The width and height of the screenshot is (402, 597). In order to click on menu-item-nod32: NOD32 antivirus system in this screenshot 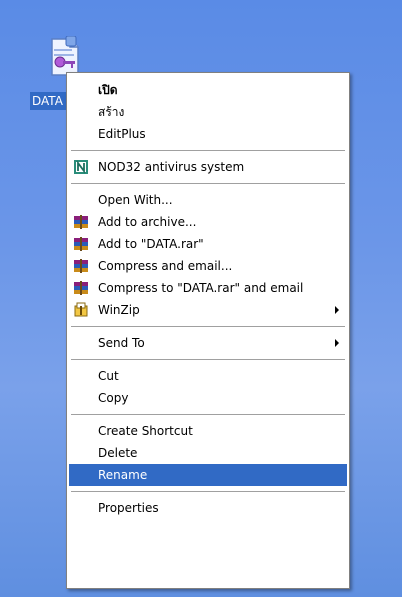, I will do `click(208, 167)`.